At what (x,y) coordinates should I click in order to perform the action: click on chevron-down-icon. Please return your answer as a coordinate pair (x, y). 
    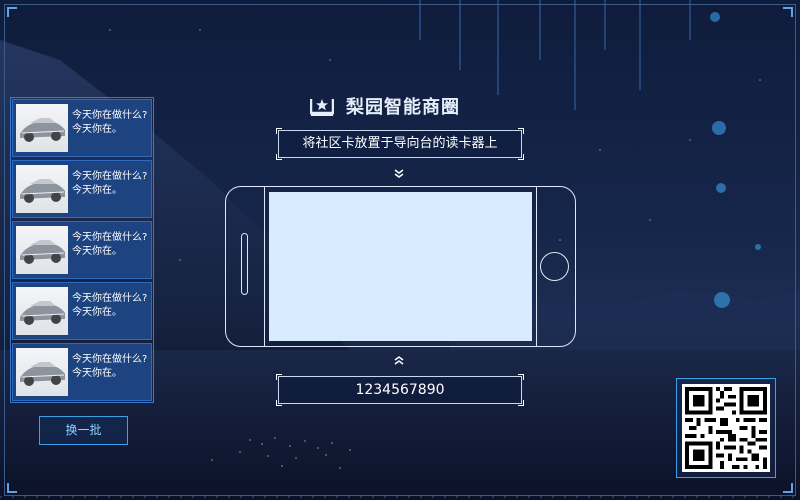
    Looking at the image, I should click on (399, 175).